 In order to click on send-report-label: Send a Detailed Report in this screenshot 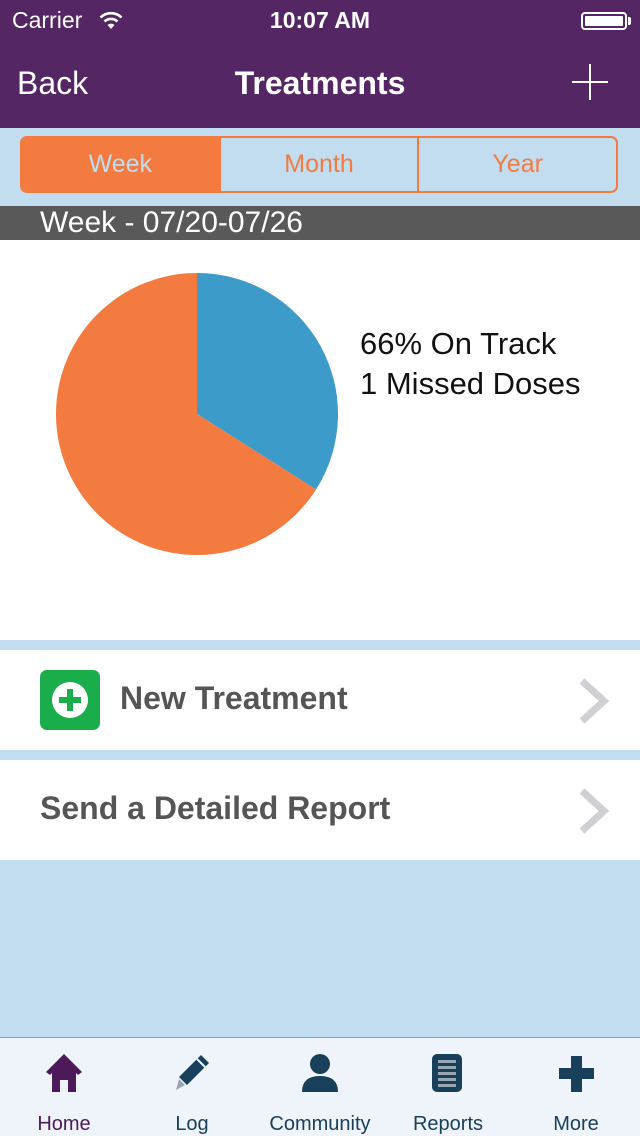, I will do `click(215, 808)`.